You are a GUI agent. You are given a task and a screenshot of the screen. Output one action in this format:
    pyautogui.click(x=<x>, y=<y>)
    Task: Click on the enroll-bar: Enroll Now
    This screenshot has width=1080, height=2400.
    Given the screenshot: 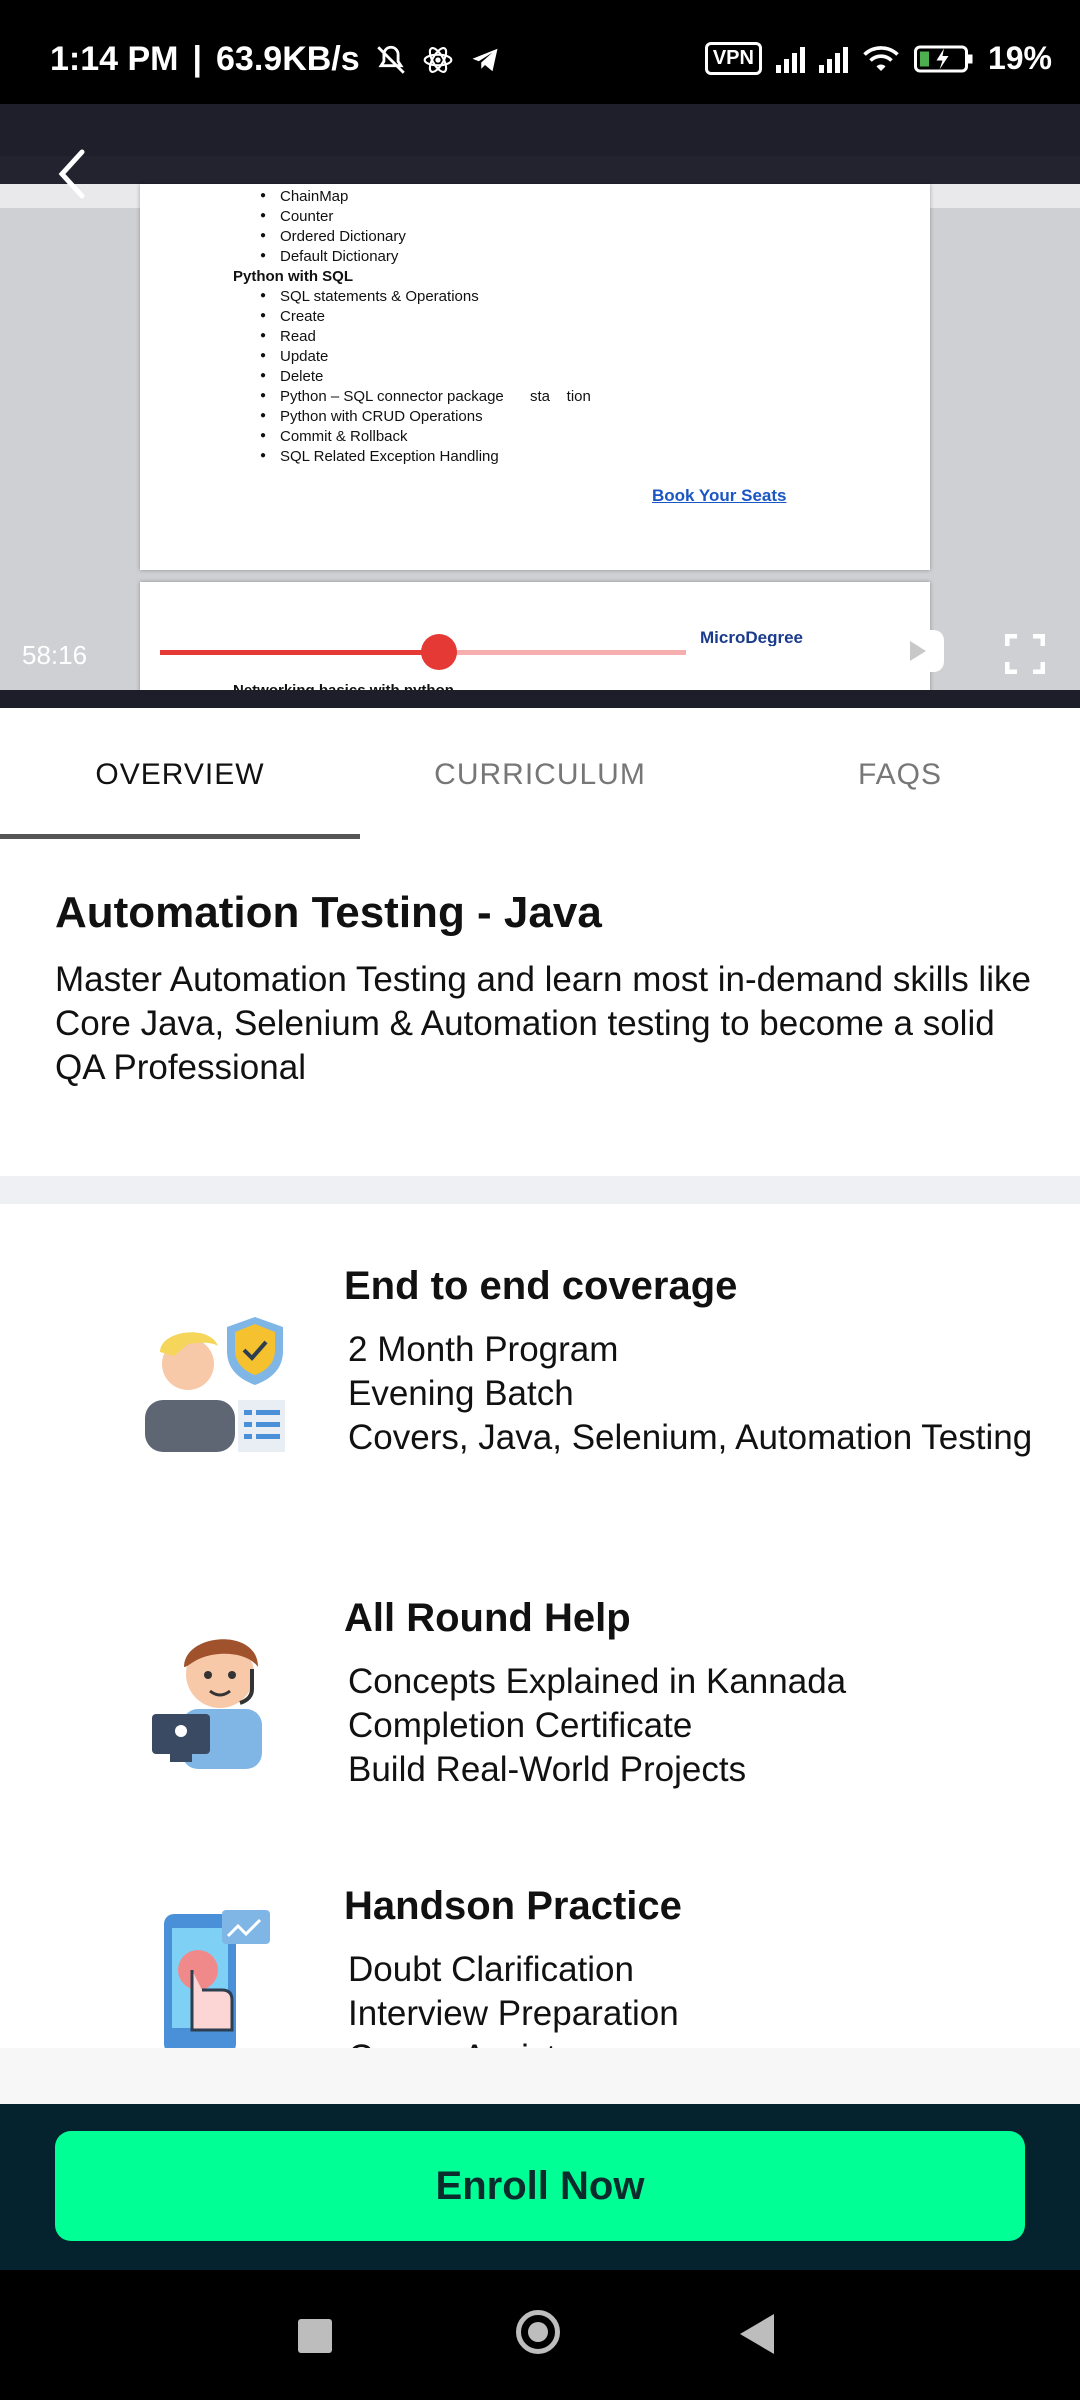 What is the action you would take?
    pyautogui.click(x=540, y=2187)
    